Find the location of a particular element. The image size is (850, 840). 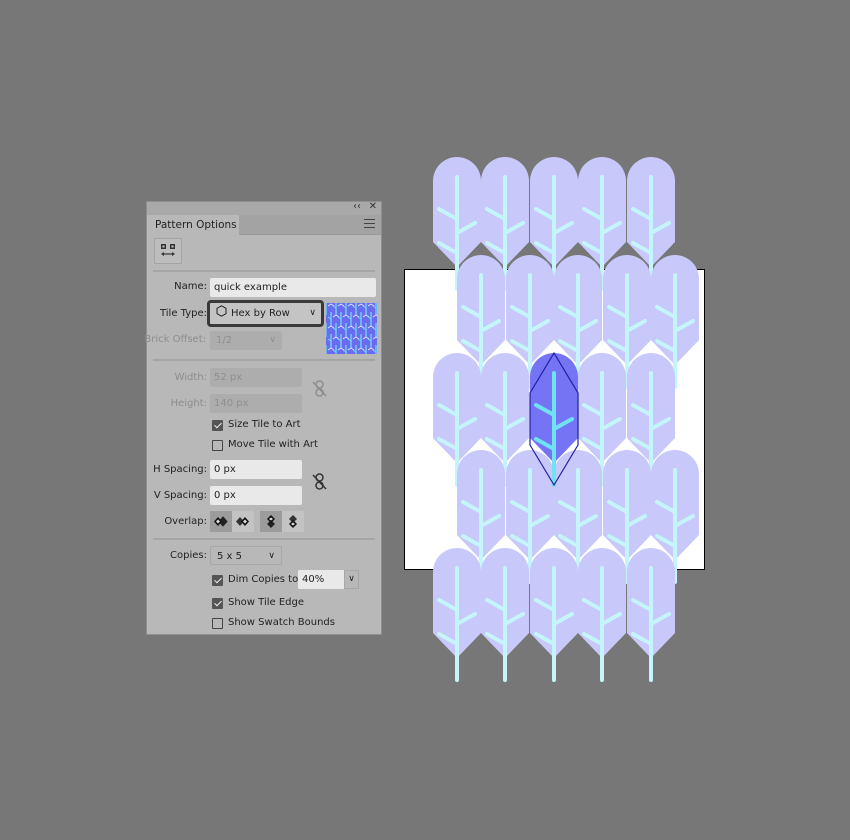

dim-copies-dropdown: ∨ is located at coordinates (351, 579).